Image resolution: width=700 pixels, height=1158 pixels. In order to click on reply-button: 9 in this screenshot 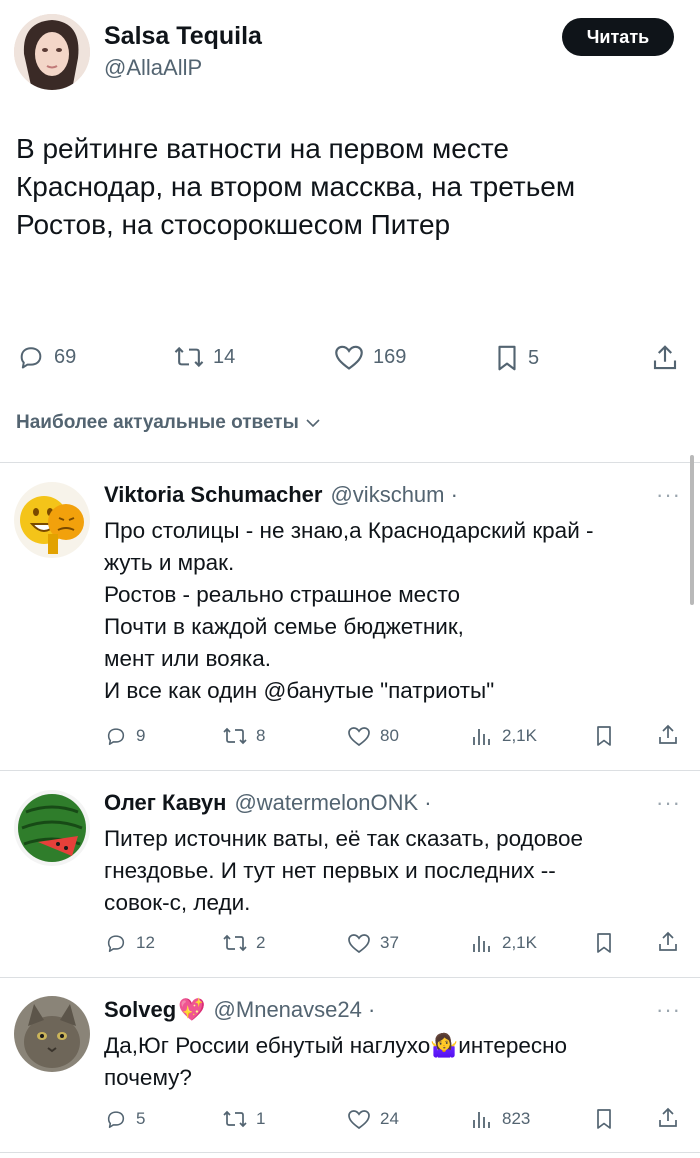, I will do `click(124, 736)`.